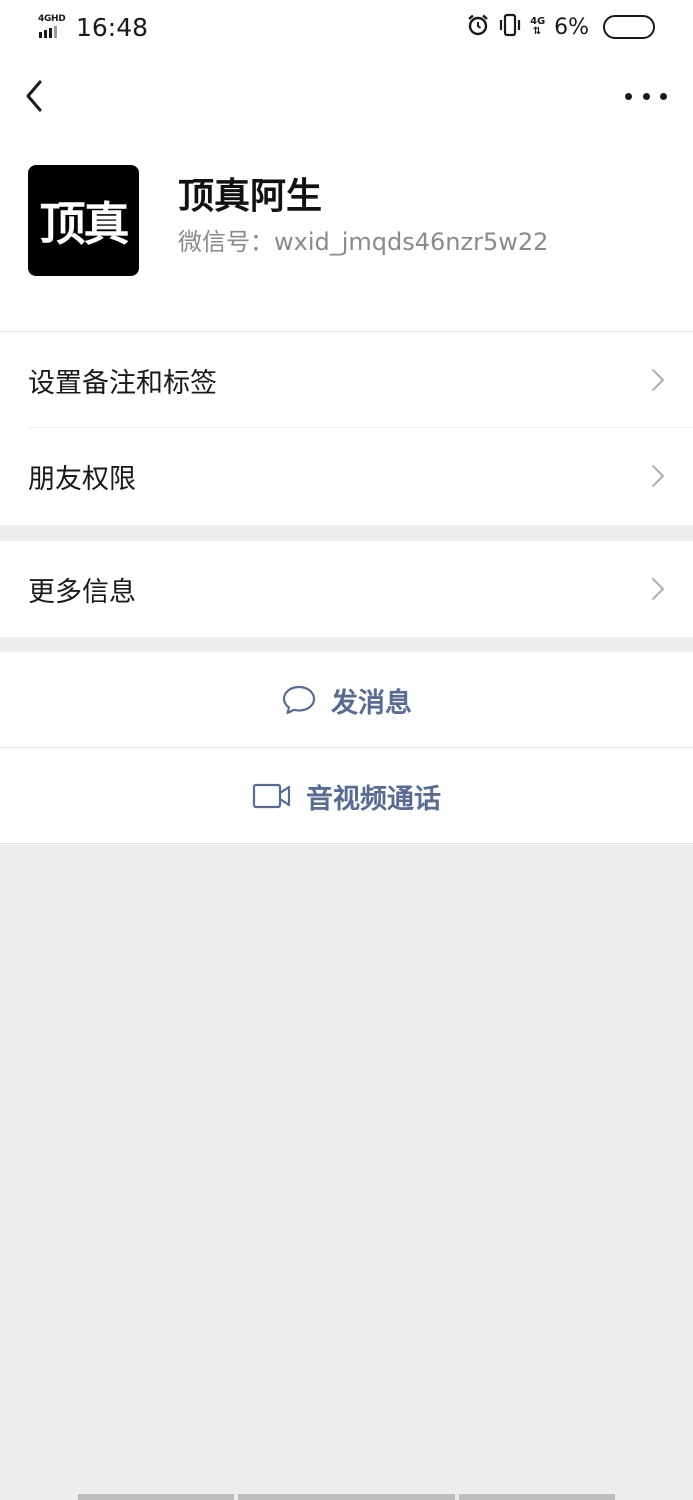  I want to click on alarm-icon, so click(478, 27).